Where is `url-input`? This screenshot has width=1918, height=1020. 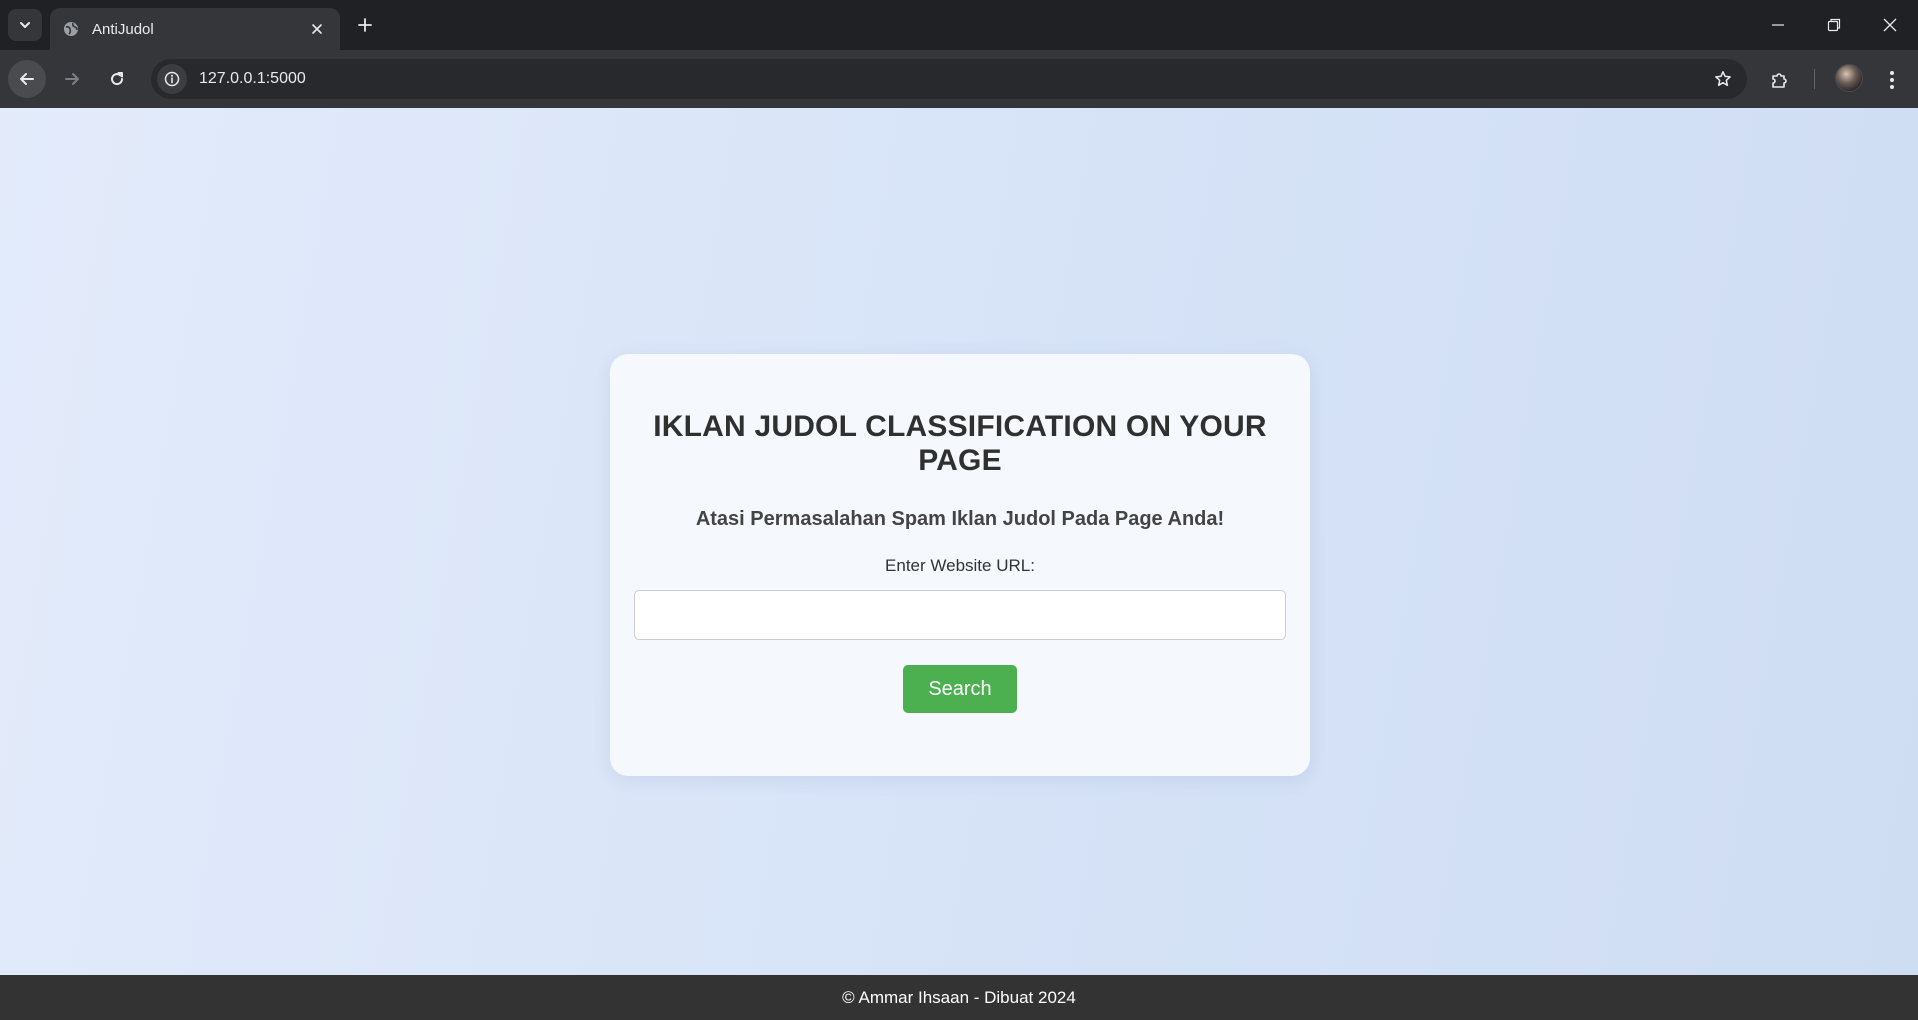
url-input is located at coordinates (960, 615).